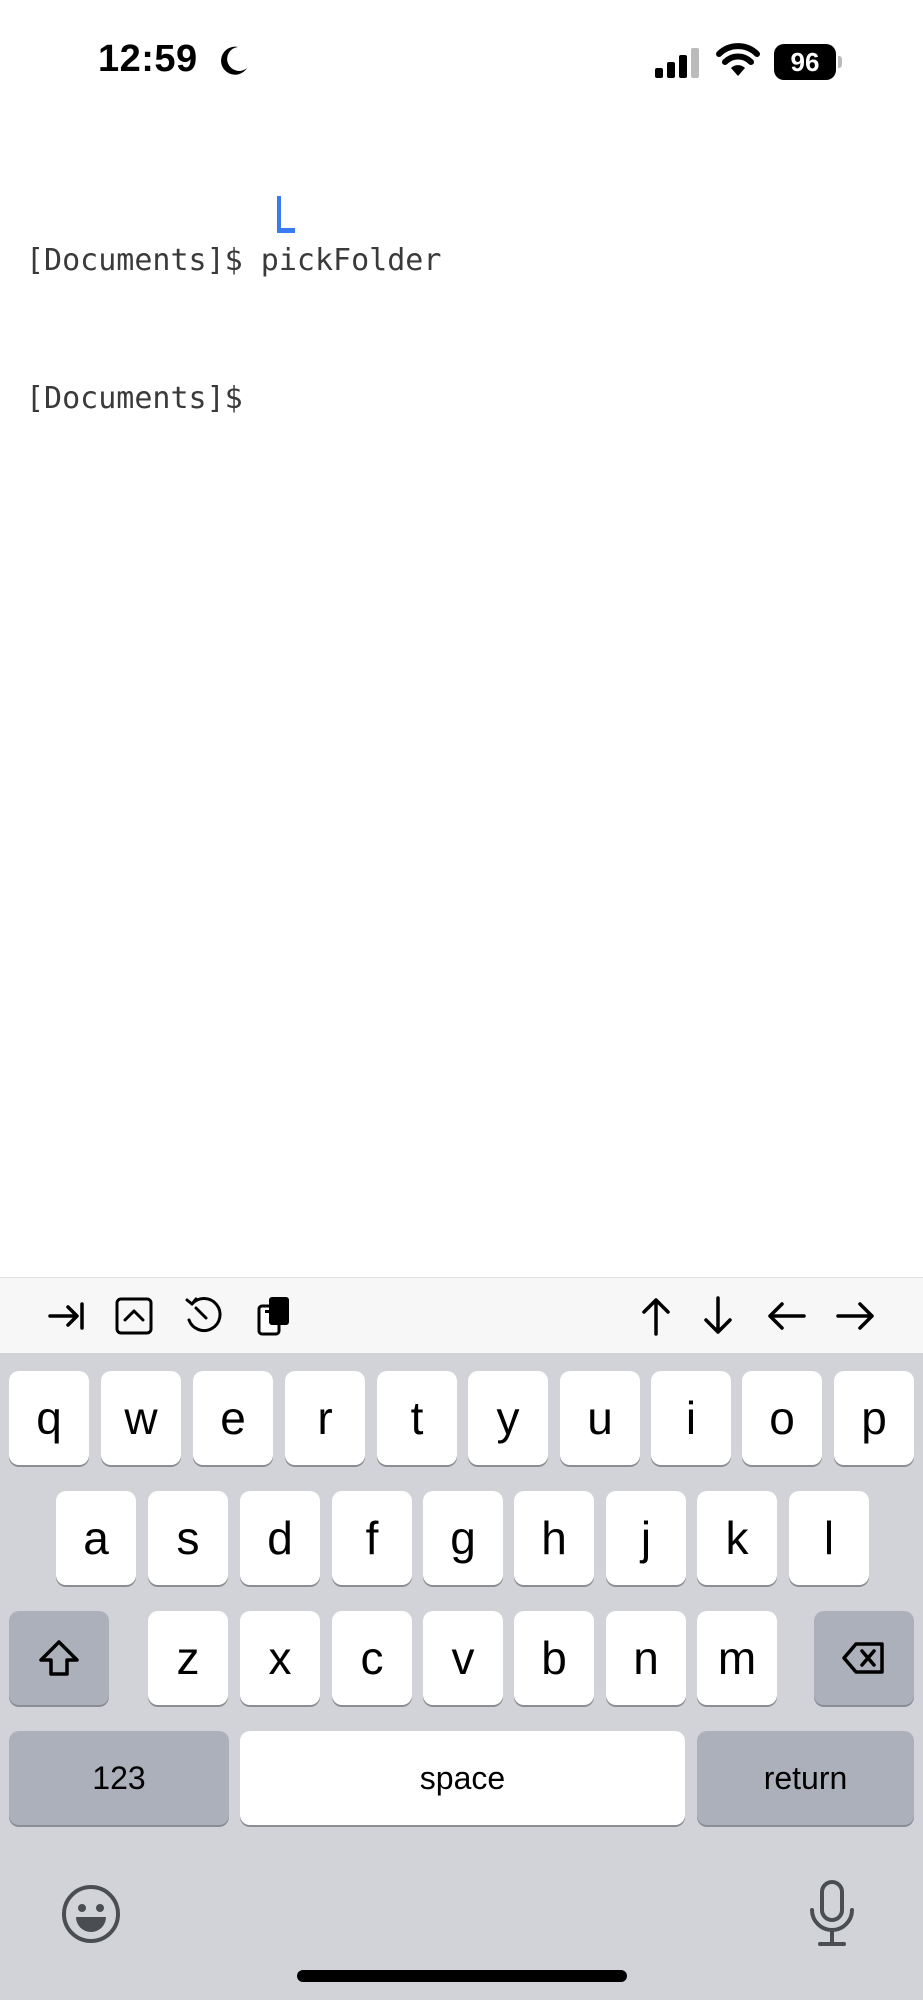 Image resolution: width=923 pixels, height=2000 pixels. I want to click on shift-key, so click(59, 1658).